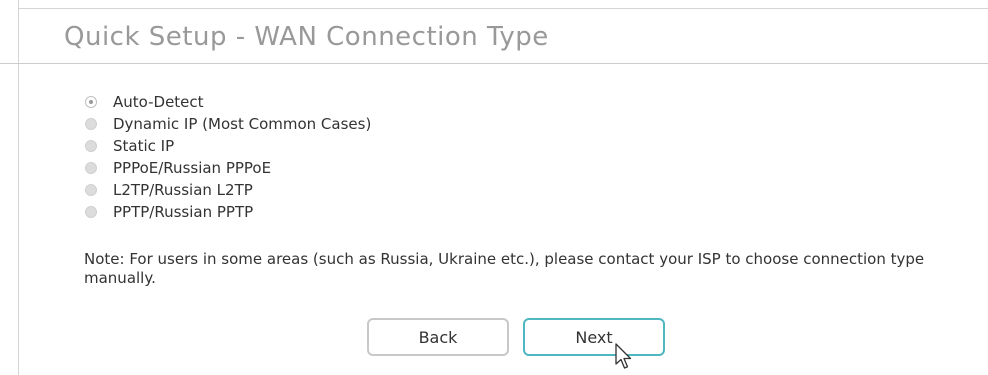 This screenshot has width=988, height=375. I want to click on panel-top-border, so click(503, 8).